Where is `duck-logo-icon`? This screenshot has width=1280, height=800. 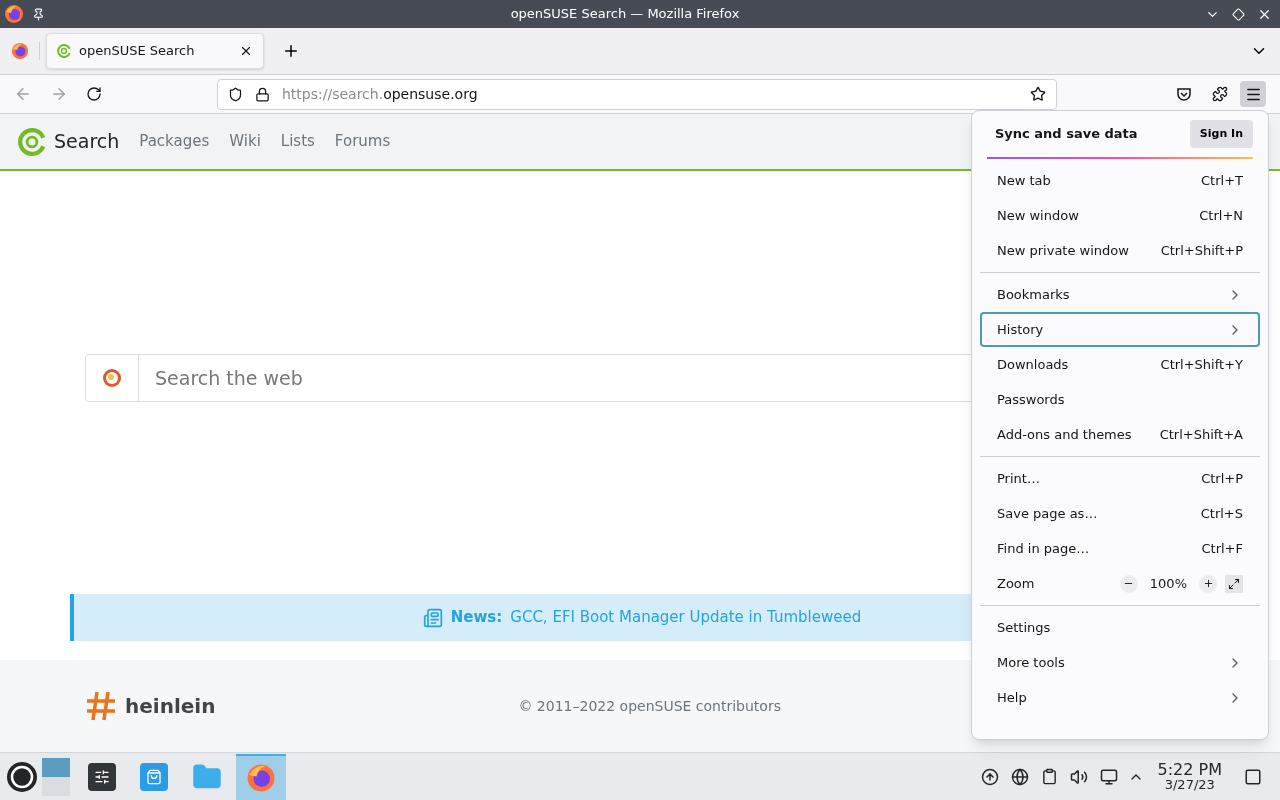 duck-logo-icon is located at coordinates (112, 378).